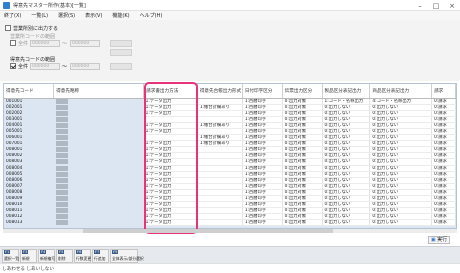  What do you see at coordinates (13, 66) in the screenshot?
I see `customer-all-checkbox` at bounding box center [13, 66].